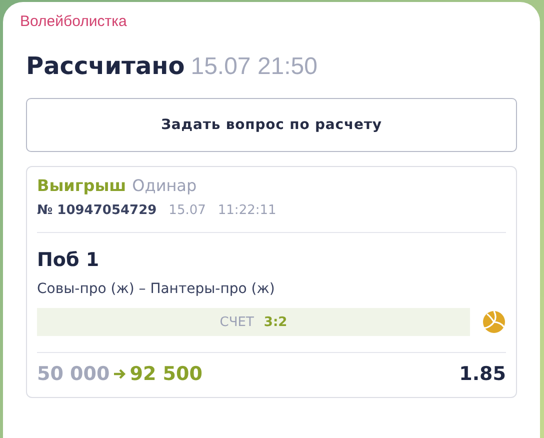 This screenshot has width=544, height=438. Describe the element at coordinates (105, 66) in the screenshot. I see `bet-status: Рассчитано` at that location.